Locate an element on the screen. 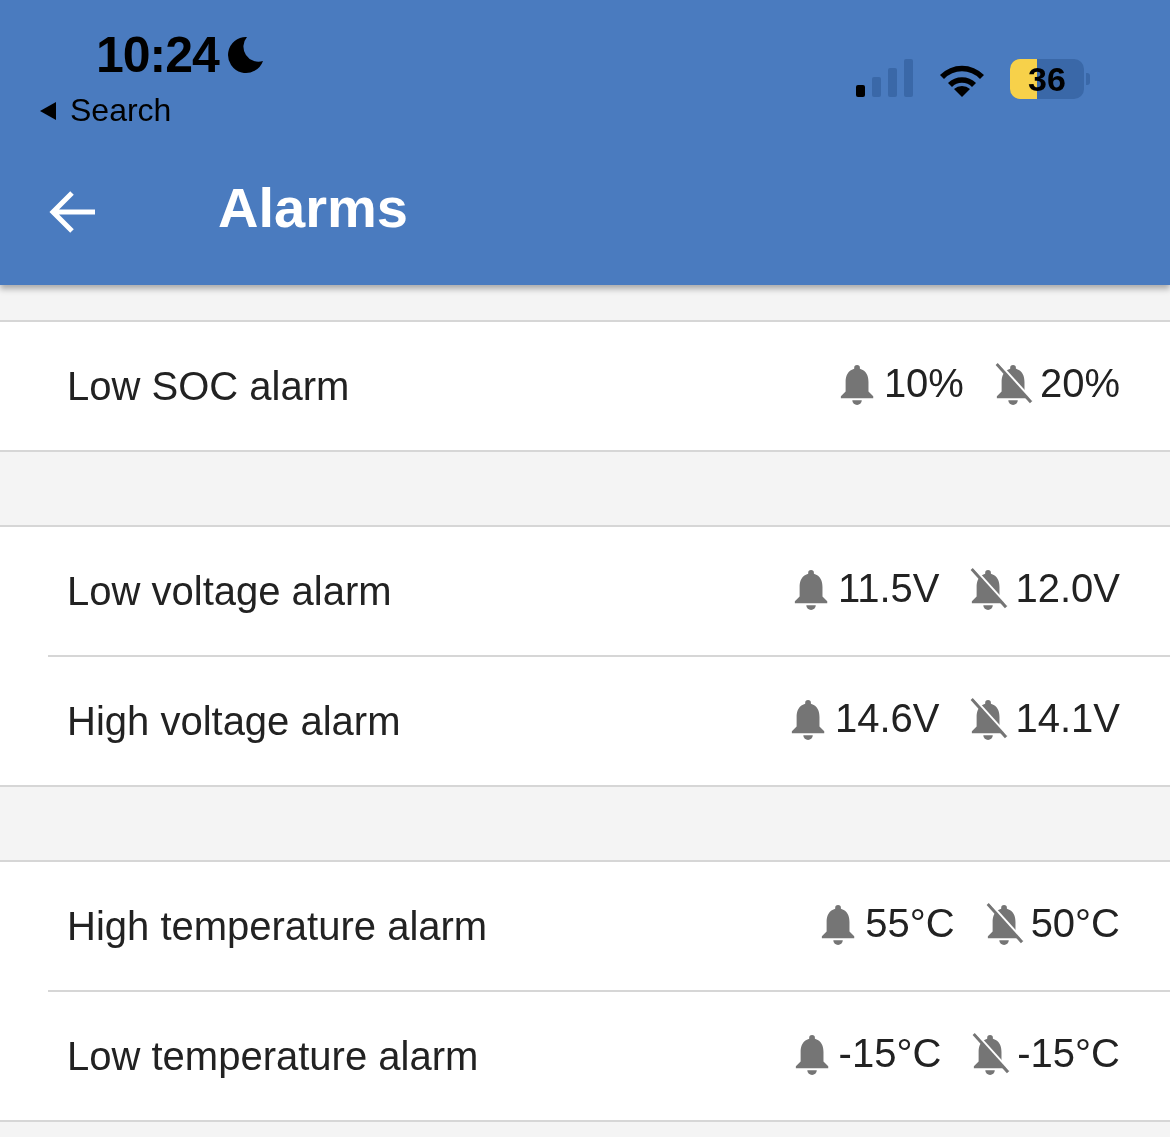  setting-label: High temperature alarm is located at coordinates (277, 926).